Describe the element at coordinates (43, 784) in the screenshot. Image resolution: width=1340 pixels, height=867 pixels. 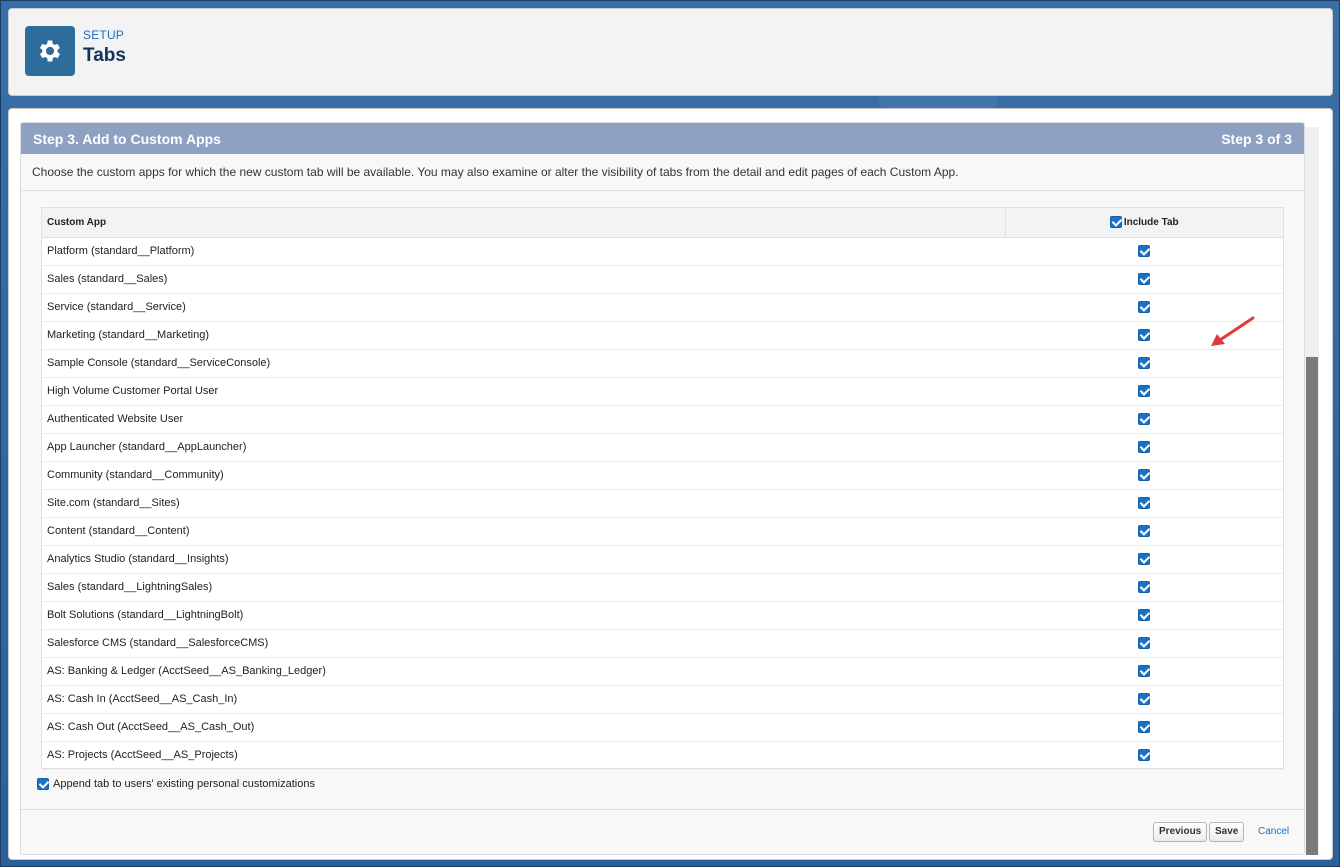
I see `append-checkbox` at that location.